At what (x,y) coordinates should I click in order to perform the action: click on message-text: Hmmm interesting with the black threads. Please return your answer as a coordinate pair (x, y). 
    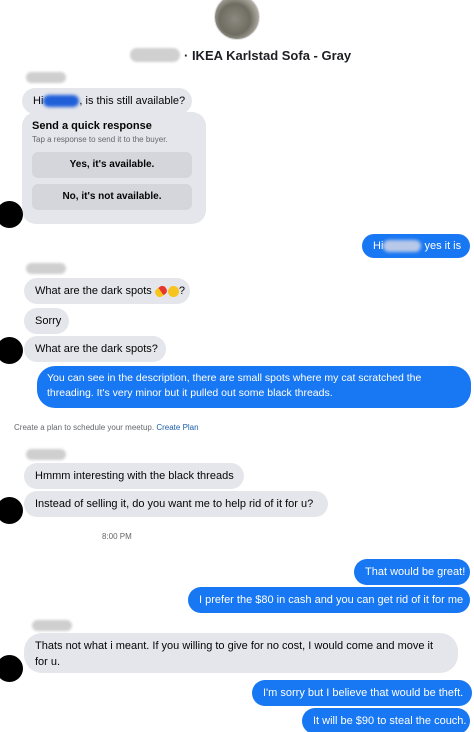
    Looking at the image, I should click on (134, 476).